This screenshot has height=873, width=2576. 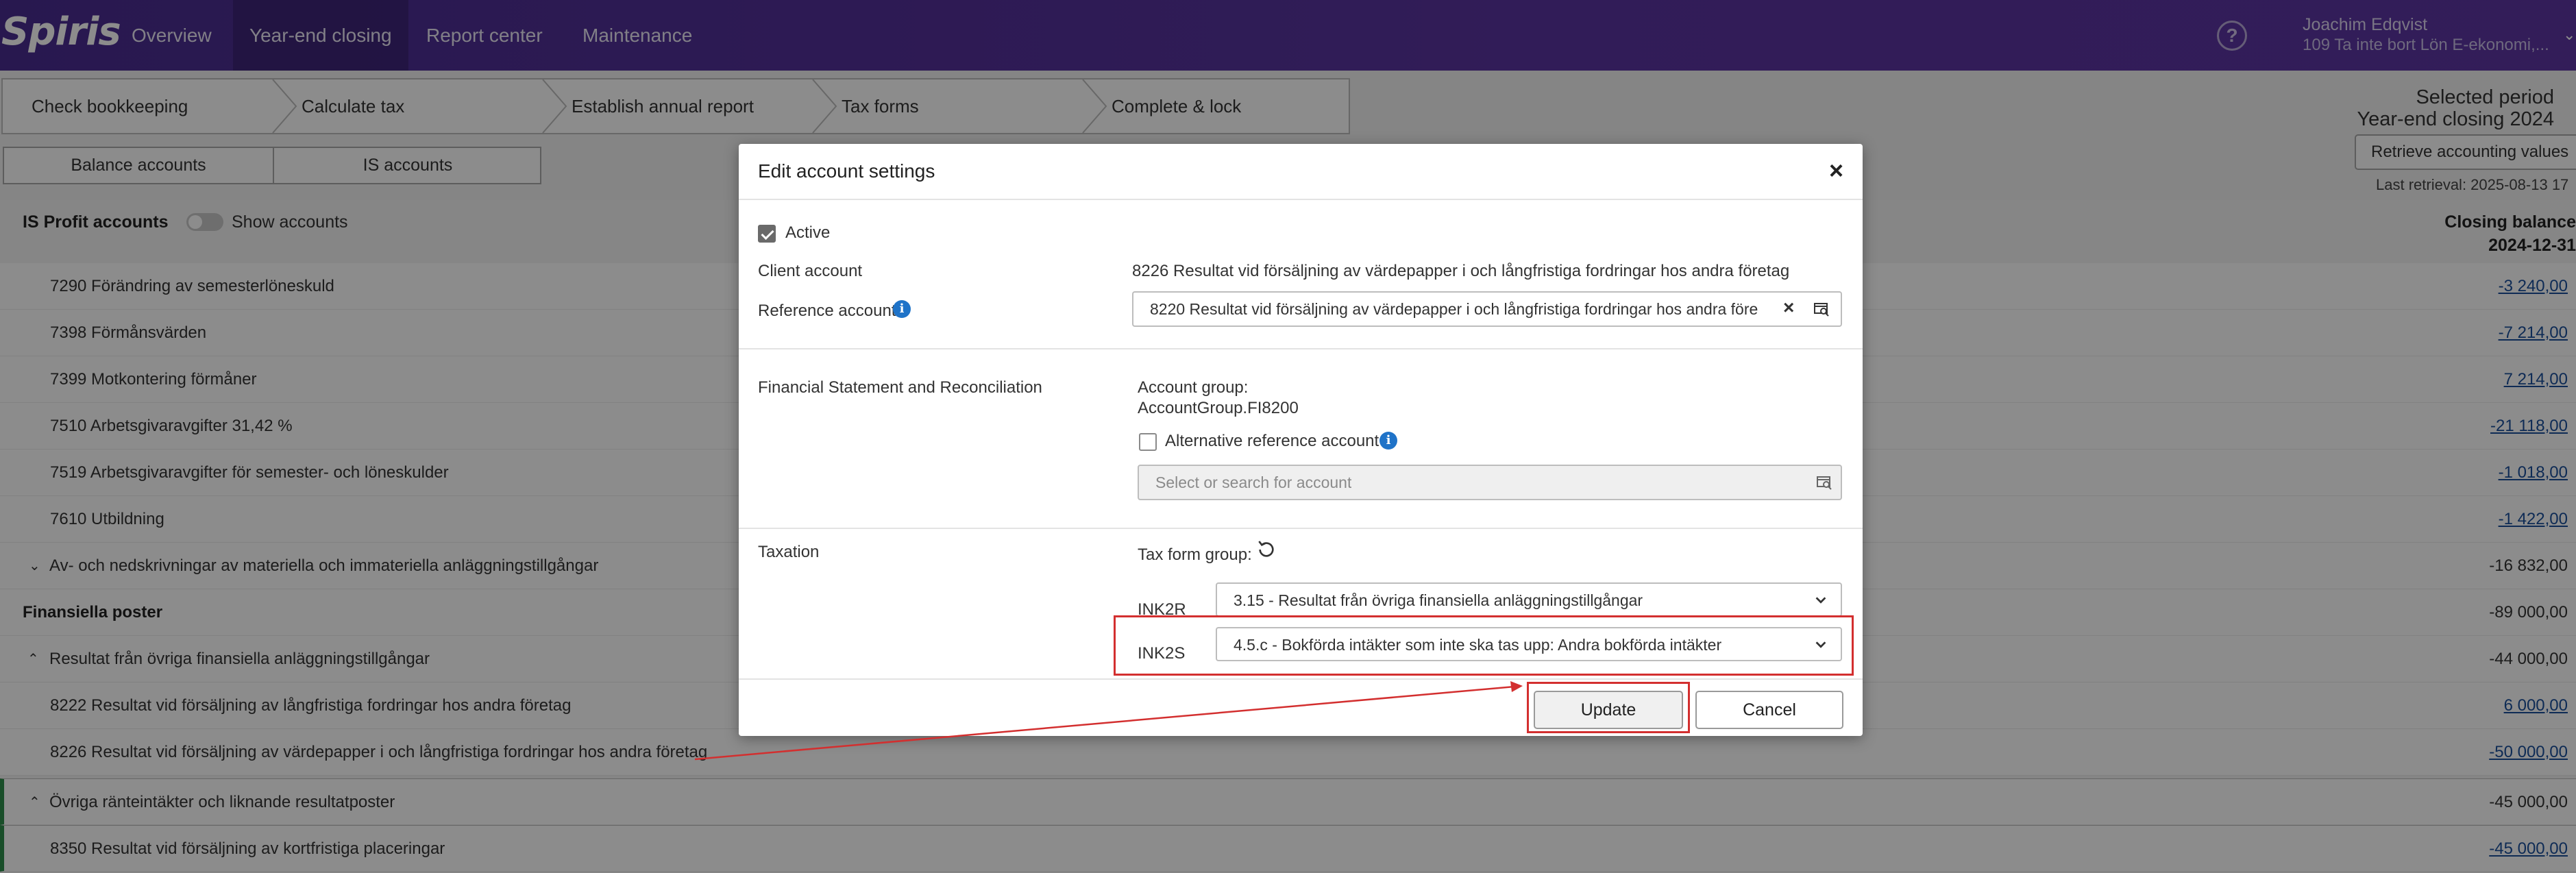 What do you see at coordinates (811, 271) in the screenshot?
I see `client-account-label: Client account` at bounding box center [811, 271].